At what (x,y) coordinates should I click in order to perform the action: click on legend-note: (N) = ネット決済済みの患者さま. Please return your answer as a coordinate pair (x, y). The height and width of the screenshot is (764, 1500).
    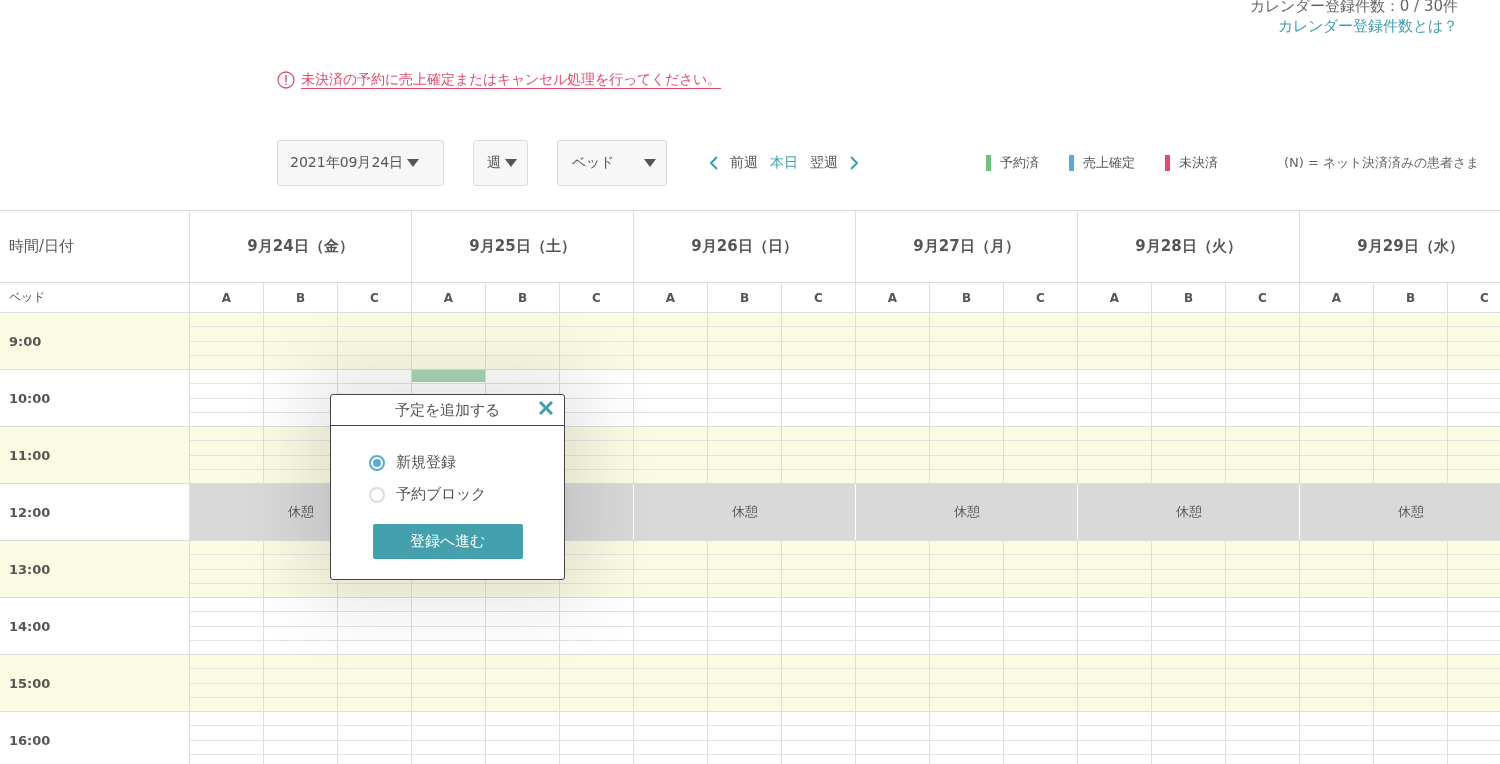
    Looking at the image, I should click on (1382, 163).